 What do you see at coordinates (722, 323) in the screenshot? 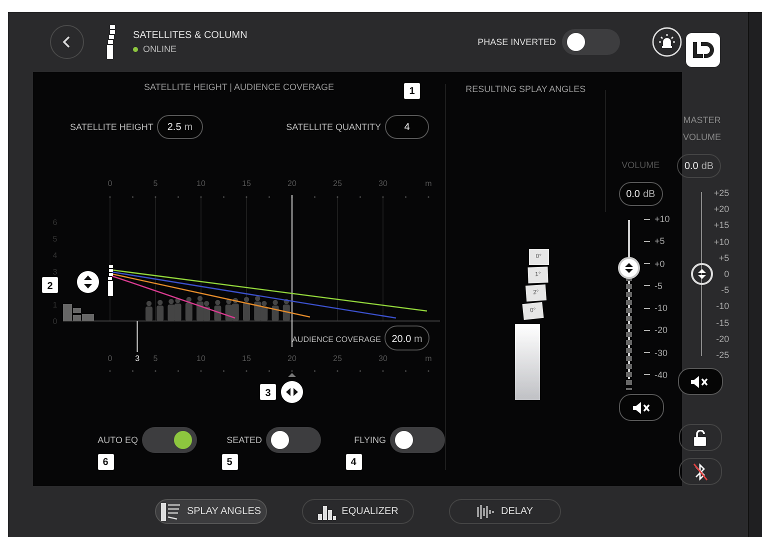
I see `scale-label: -15` at bounding box center [722, 323].